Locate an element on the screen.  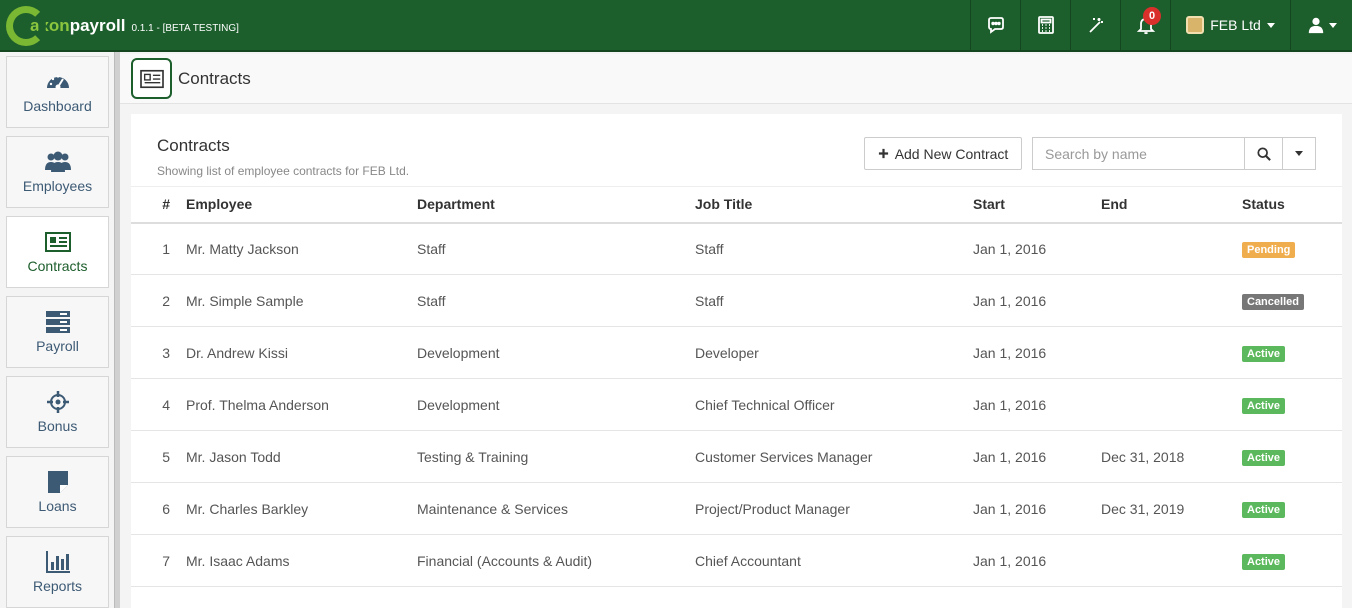
add-new-contract-button: Add New Contract is located at coordinates (943, 153).